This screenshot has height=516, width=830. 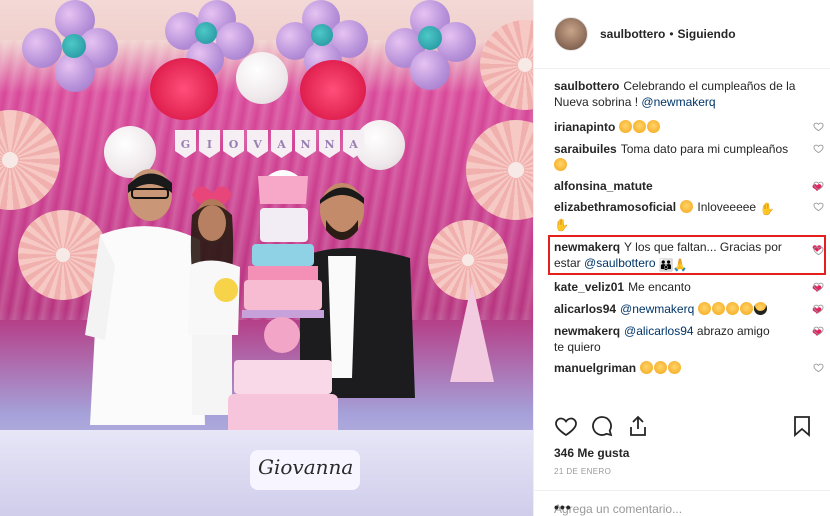 I want to click on action-bar, so click(x=684, y=427).